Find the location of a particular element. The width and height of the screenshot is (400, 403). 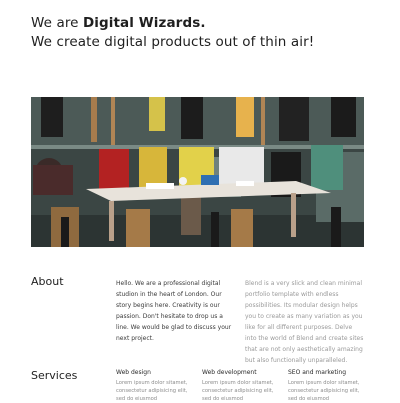

hero-line1-strong: Digital Wizards. is located at coordinates (144, 23).